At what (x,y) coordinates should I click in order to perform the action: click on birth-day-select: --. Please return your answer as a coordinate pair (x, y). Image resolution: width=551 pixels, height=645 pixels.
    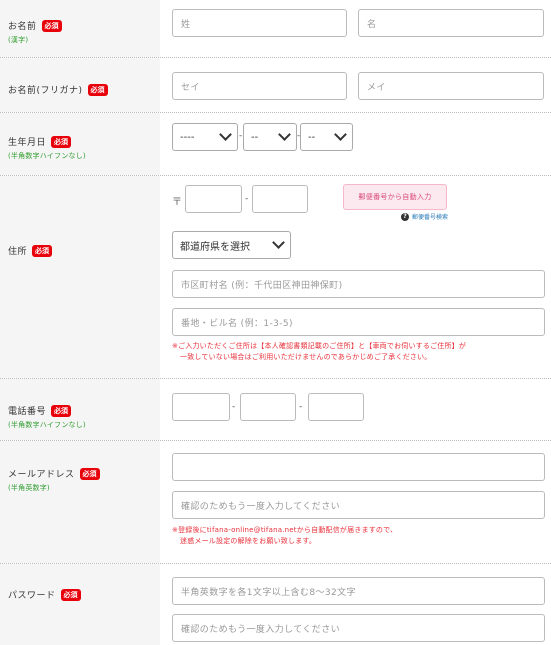
    Looking at the image, I should click on (326, 137).